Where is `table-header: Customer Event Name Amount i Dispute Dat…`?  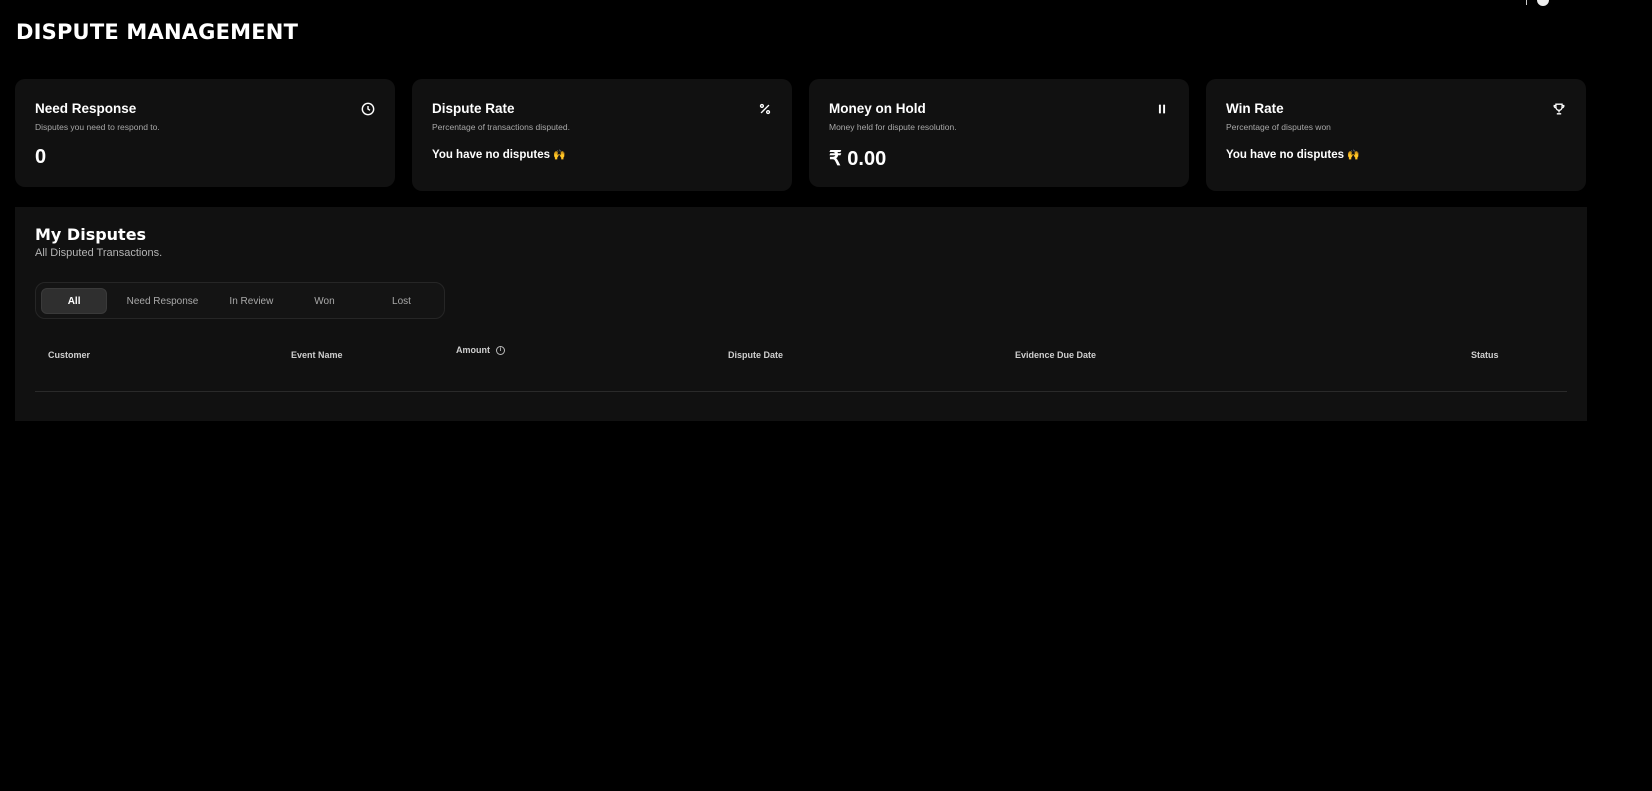 table-header: Customer Event Name Amount i Dispute Dat… is located at coordinates (801, 368).